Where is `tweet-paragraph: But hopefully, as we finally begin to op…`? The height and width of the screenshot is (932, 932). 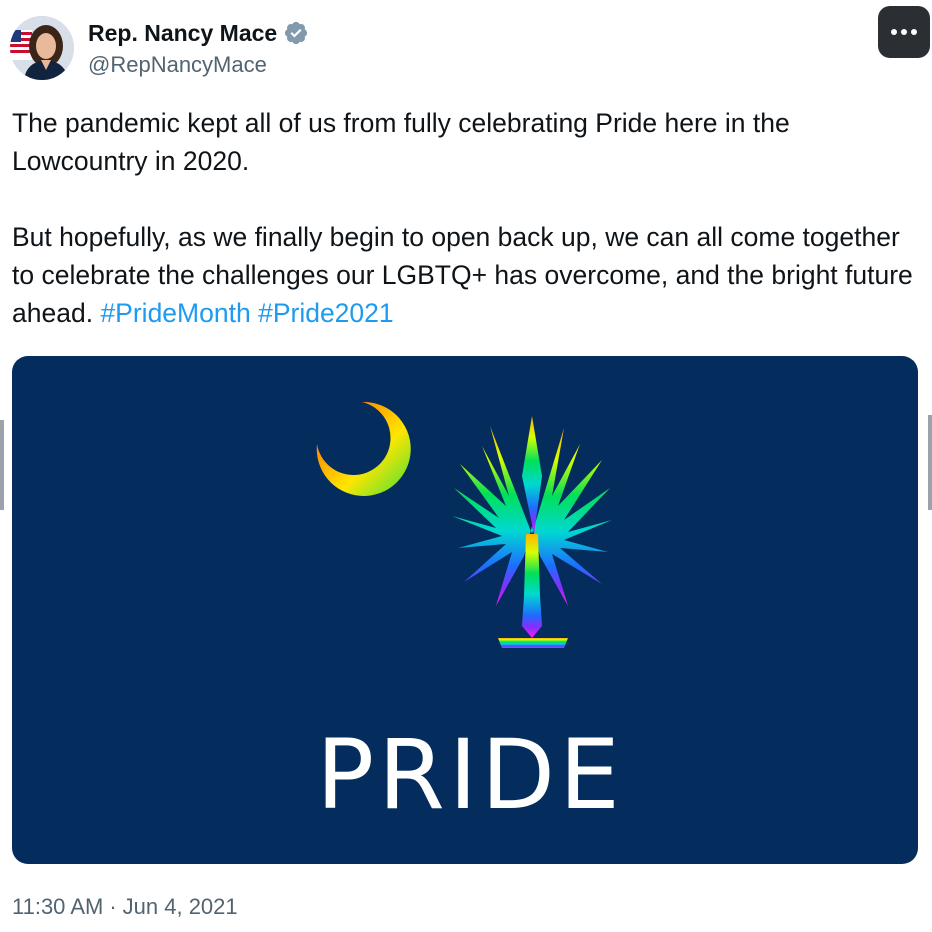
tweet-paragraph: But hopefully, as we finally begin to op… is located at coordinates (464, 275).